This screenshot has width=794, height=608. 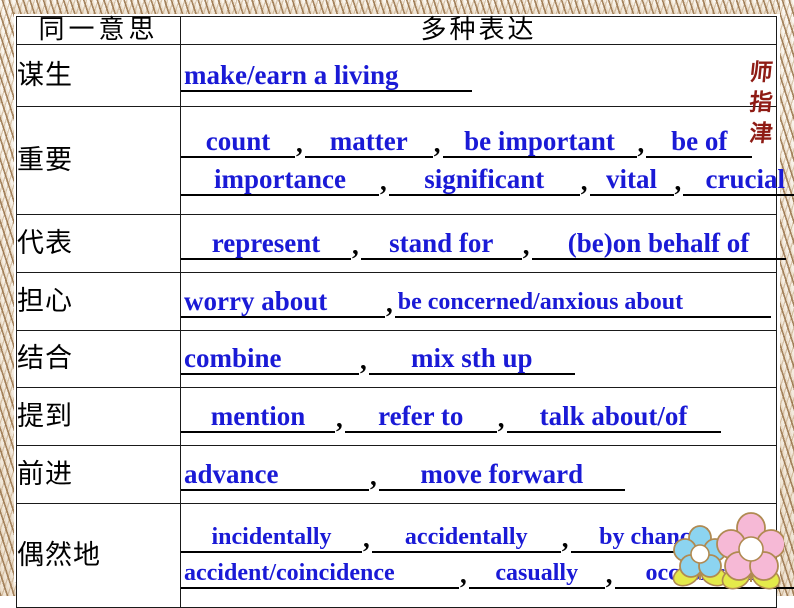 I want to click on meaning-cell: 代表, so click(x=99, y=244).